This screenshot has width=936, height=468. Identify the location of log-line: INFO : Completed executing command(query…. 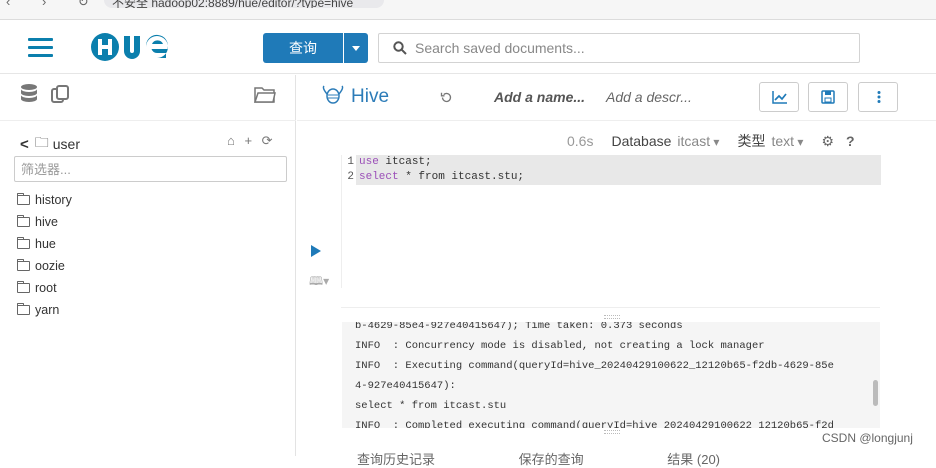
(594, 424).